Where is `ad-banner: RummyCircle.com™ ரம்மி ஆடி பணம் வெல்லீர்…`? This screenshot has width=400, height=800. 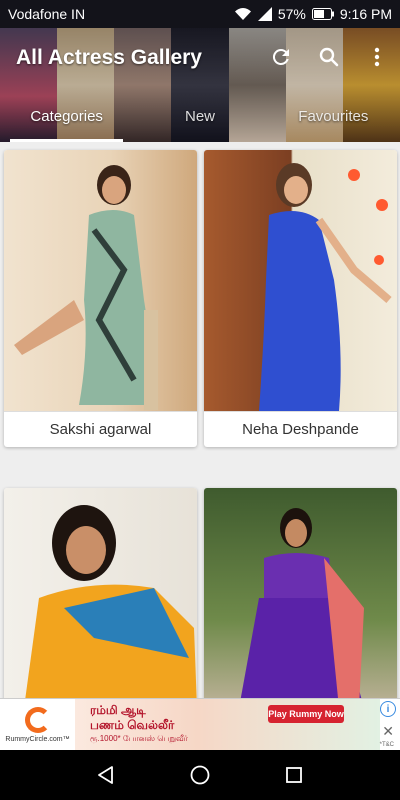
ad-banner: RummyCircle.com™ ரம்மி ஆடி பணம் வெல்லீர்… is located at coordinates (200, 724).